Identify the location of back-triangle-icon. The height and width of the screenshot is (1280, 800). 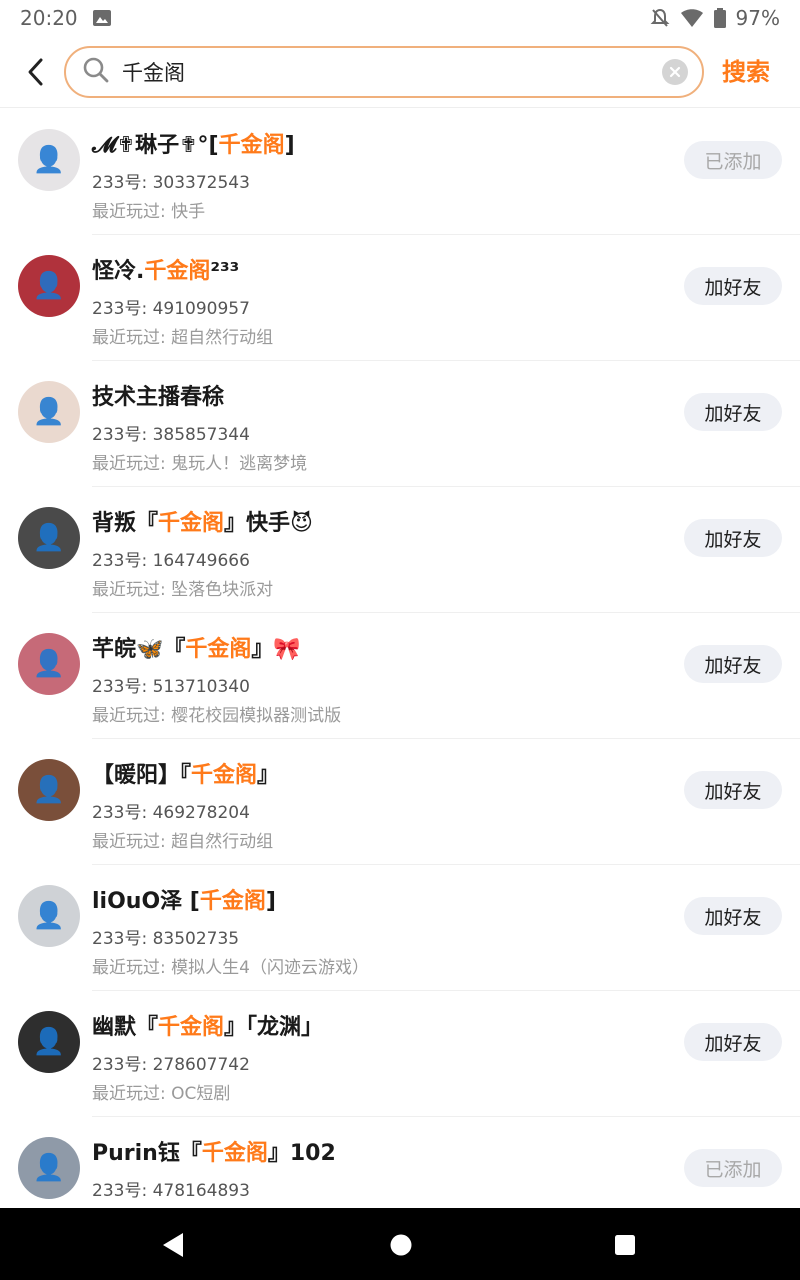
(173, 1245).